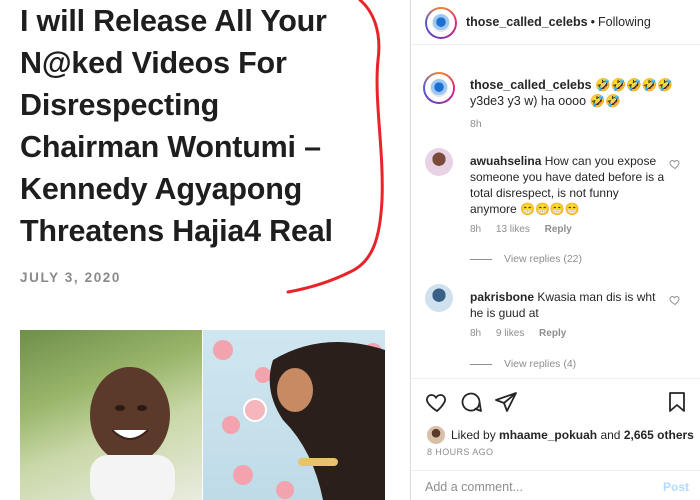 This screenshot has height=500, width=700. What do you see at coordinates (540, 364) in the screenshot?
I see `view-replies-label: View replies (4)` at bounding box center [540, 364].